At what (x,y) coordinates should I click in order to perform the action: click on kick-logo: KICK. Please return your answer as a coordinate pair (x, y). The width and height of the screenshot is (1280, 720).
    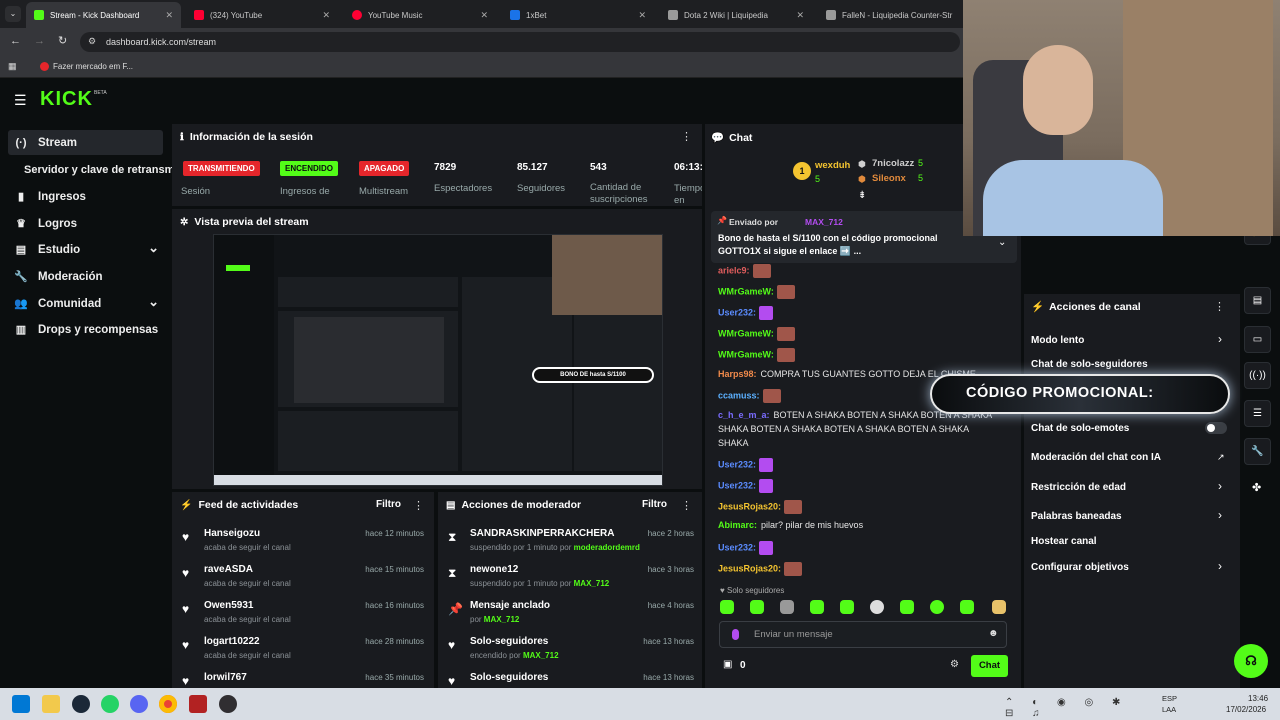
    Looking at the image, I should click on (66, 99).